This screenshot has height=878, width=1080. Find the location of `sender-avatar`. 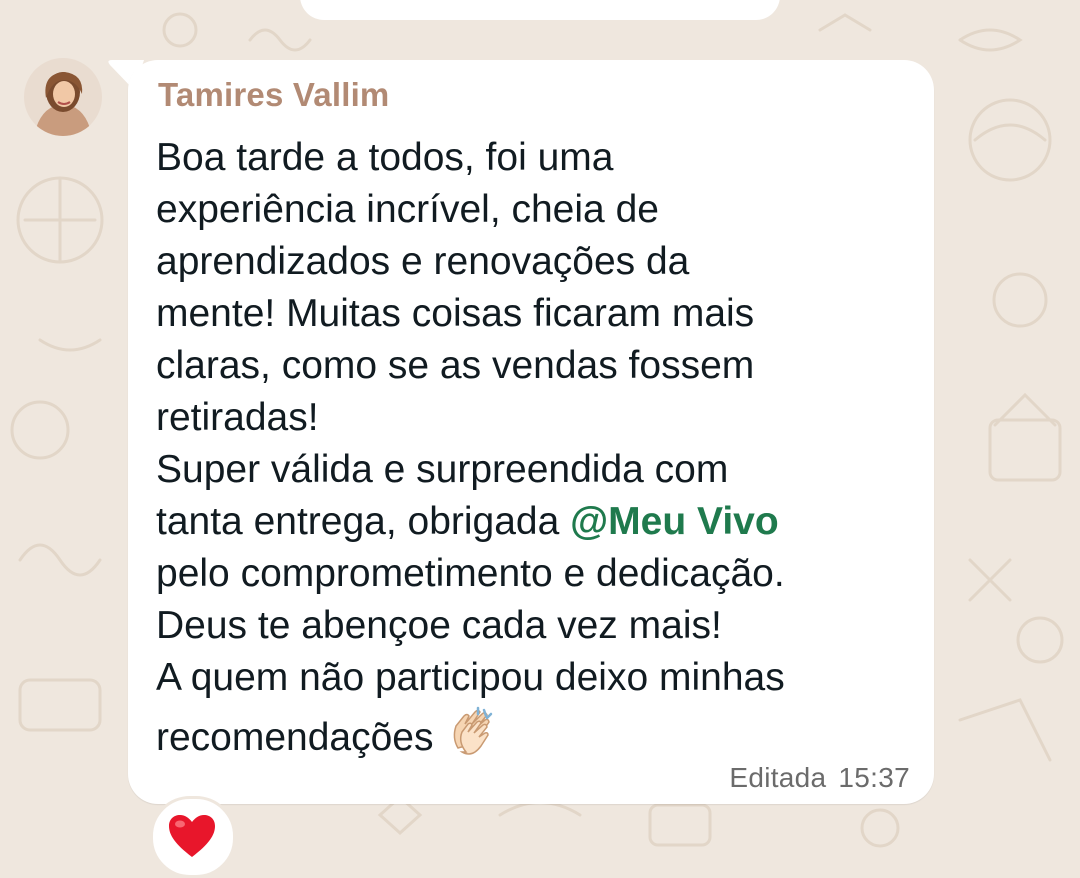

sender-avatar is located at coordinates (63, 97).